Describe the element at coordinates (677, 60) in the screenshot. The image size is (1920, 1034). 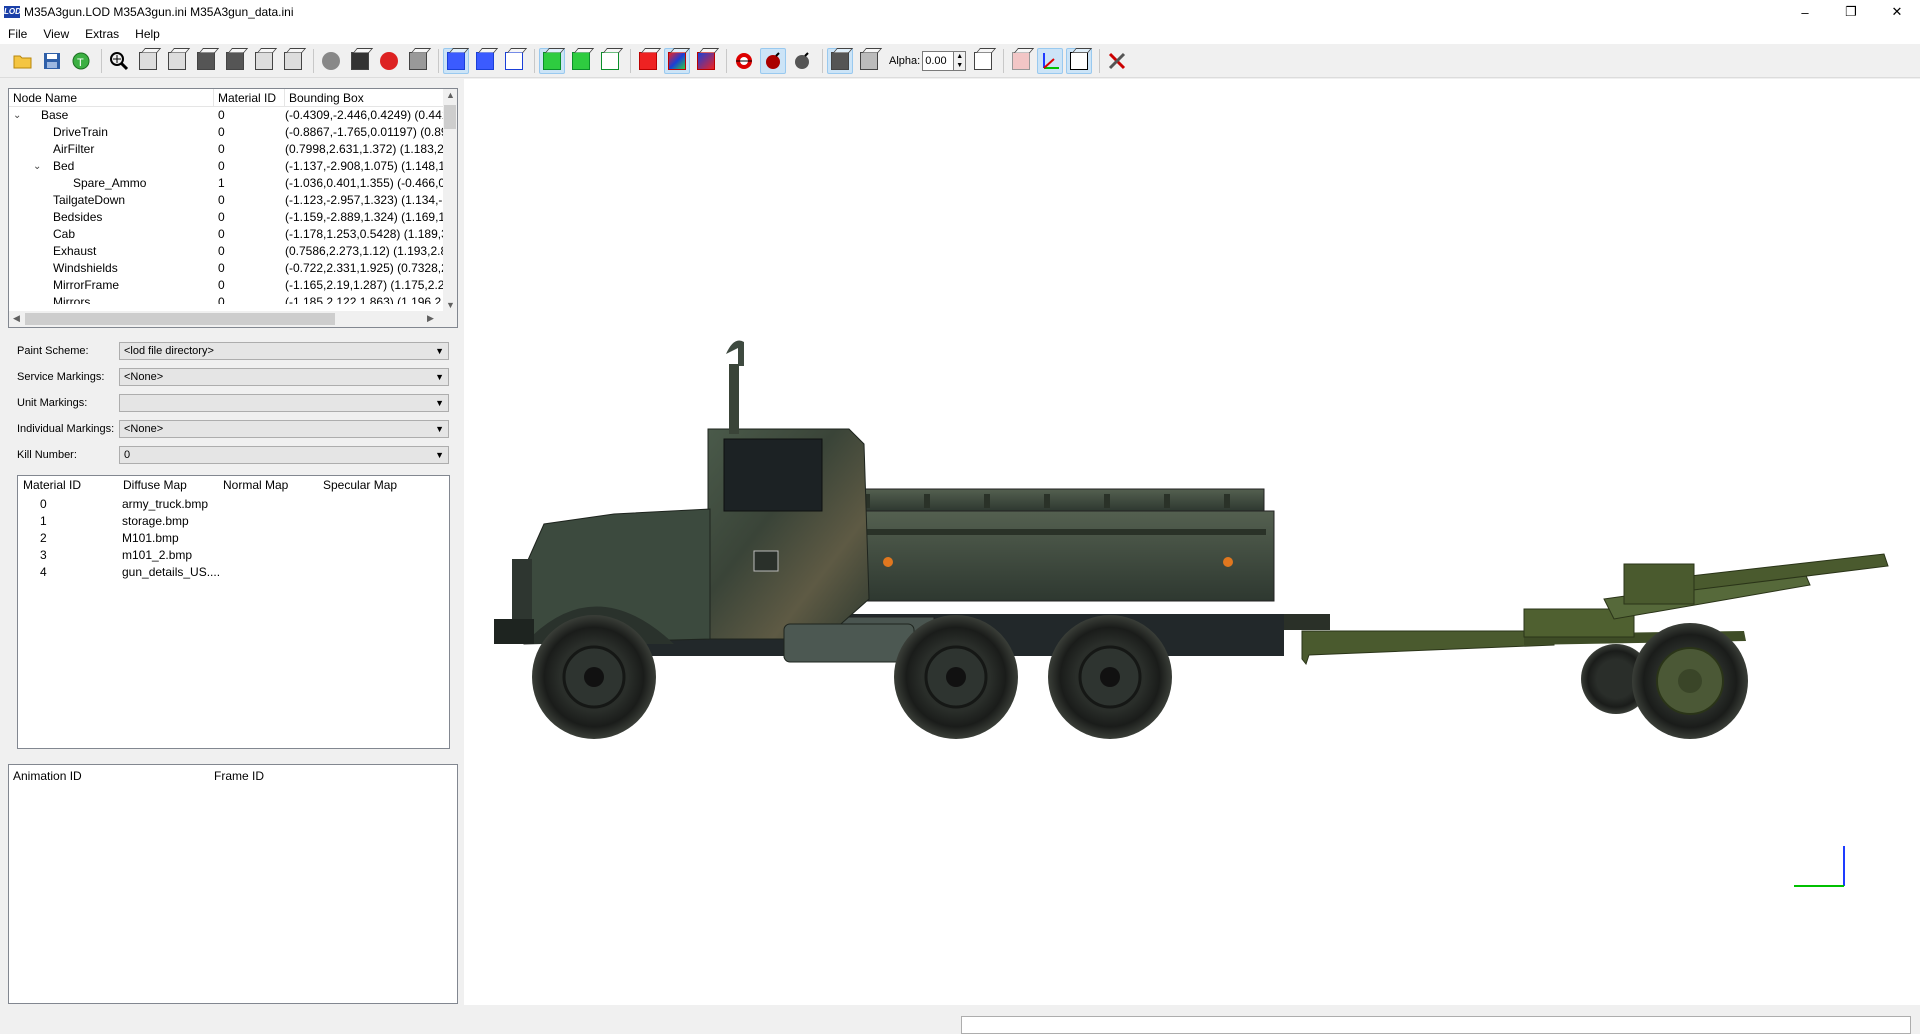
I see `red-box-2-button` at that location.